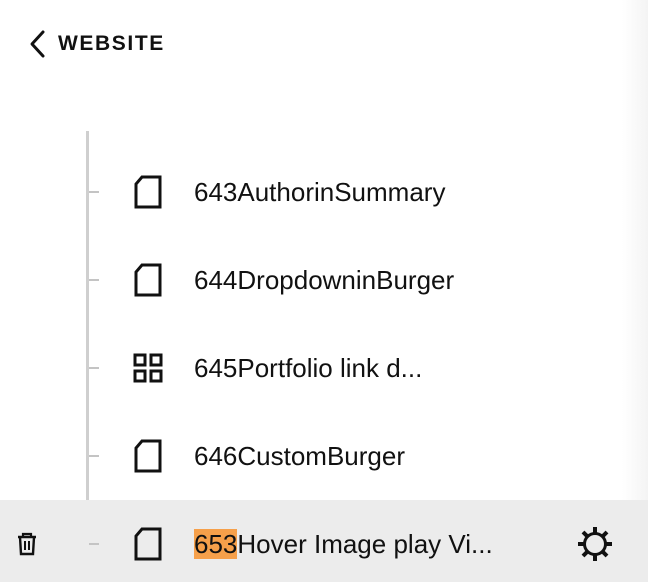 This screenshot has width=648, height=582. I want to click on back-to-website-button: WEBSITE, so click(96, 44).